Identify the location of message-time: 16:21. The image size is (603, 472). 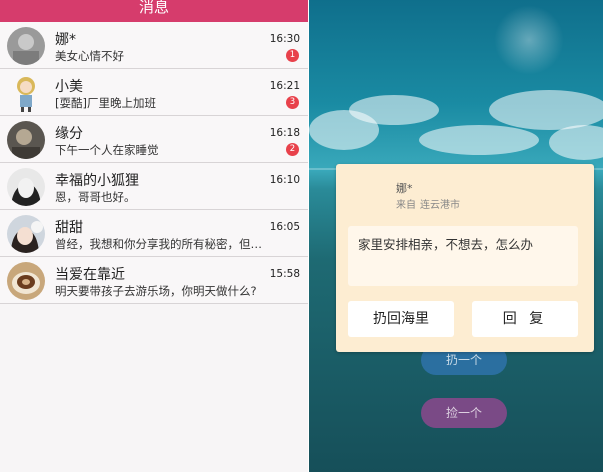
(284, 86).